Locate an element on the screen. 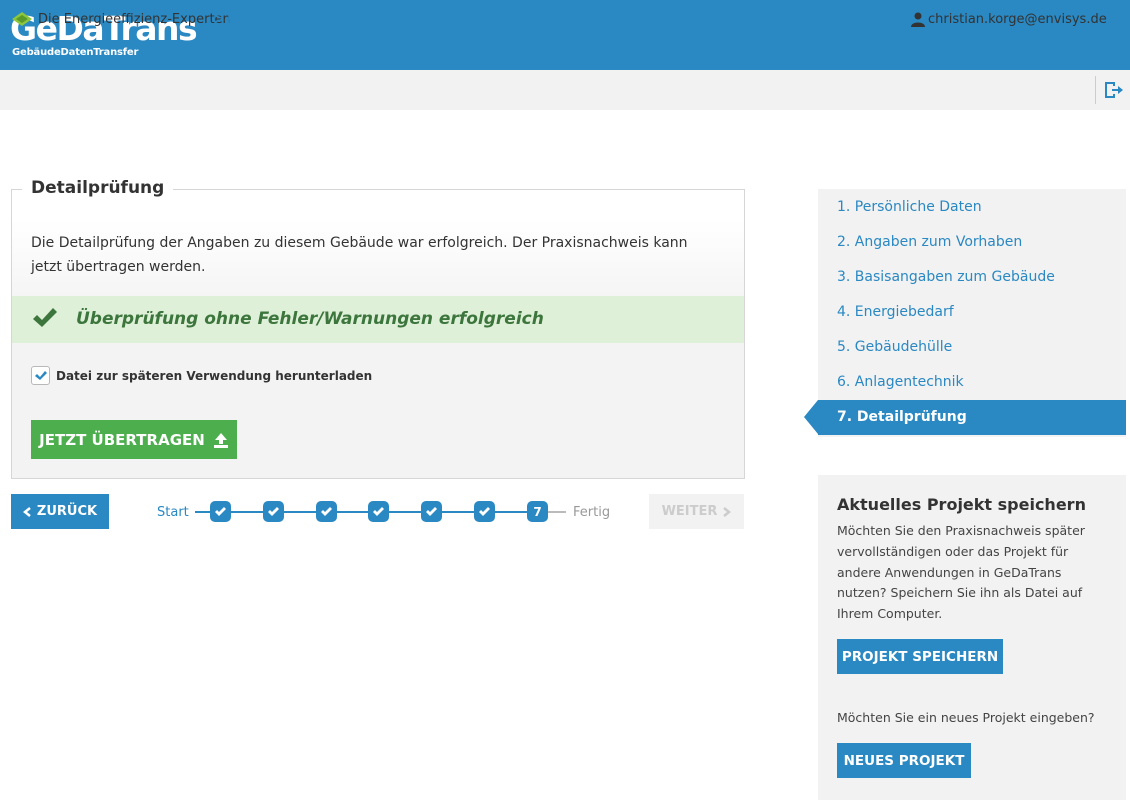  checkbox-check-icon is located at coordinates (41, 375).